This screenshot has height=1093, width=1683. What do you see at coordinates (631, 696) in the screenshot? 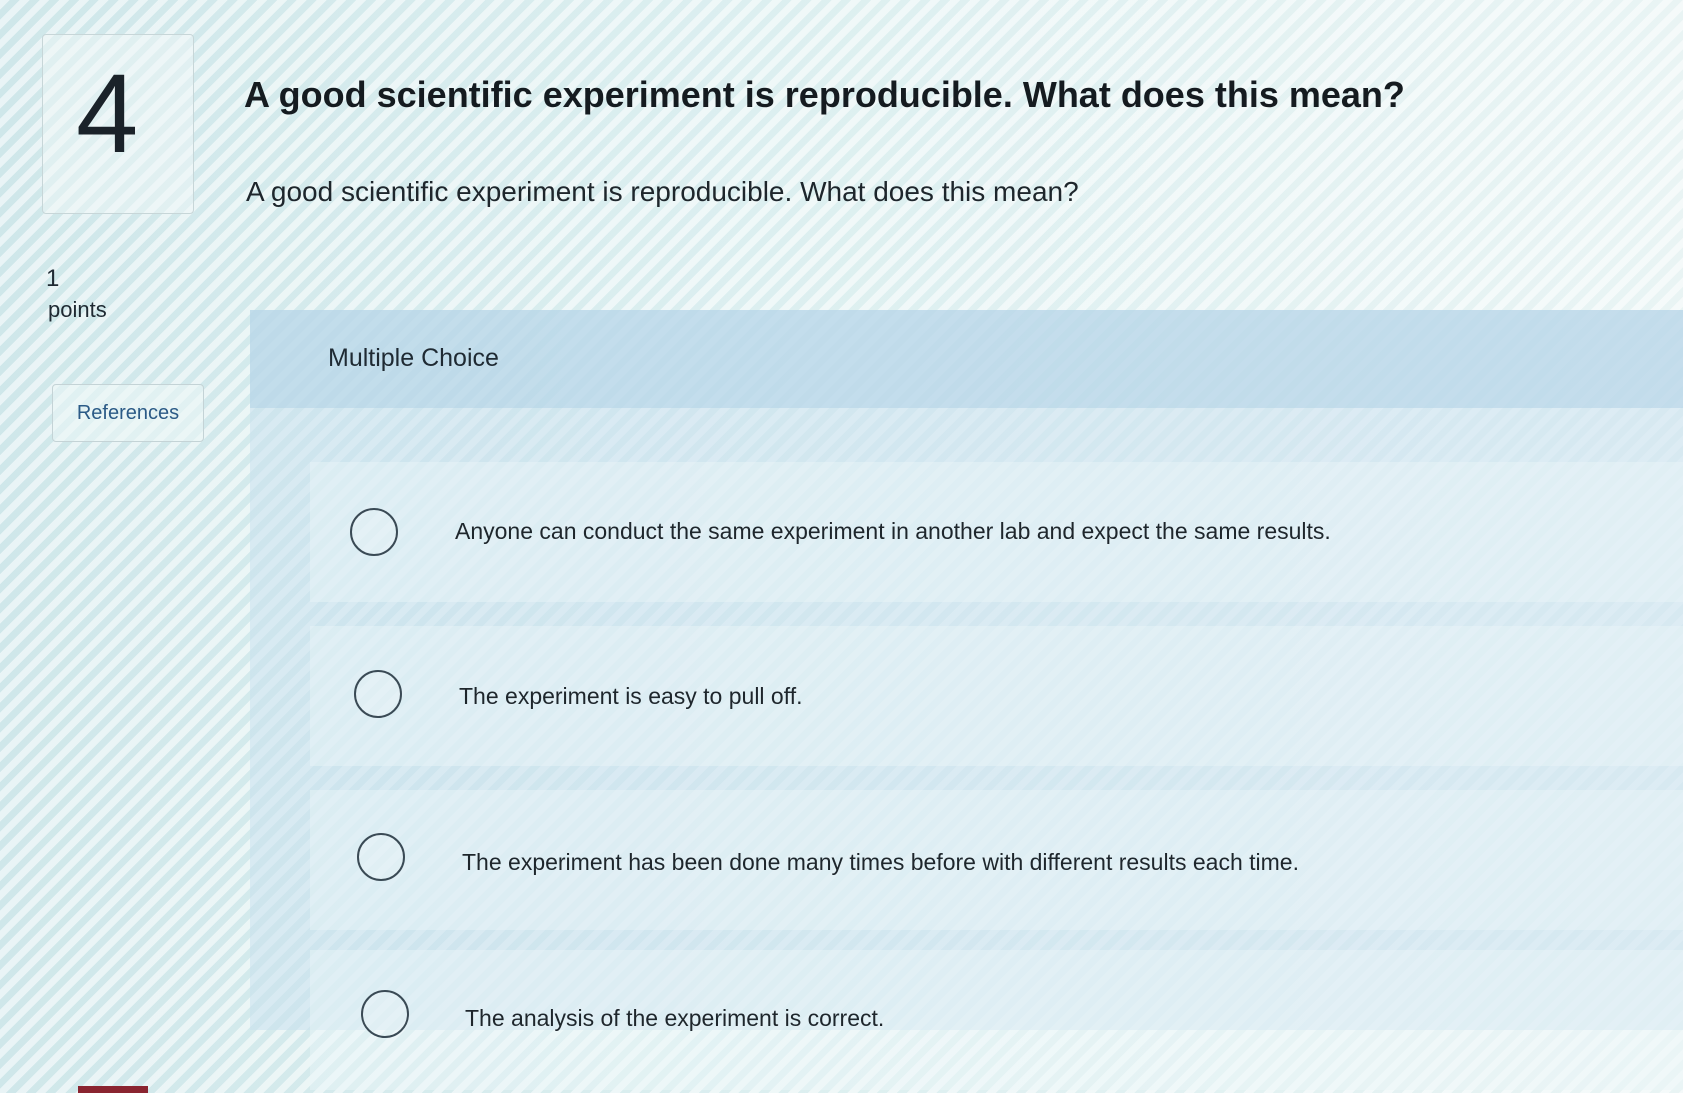
I see `answer-option-text: The experiment is easy to pull off.` at bounding box center [631, 696].